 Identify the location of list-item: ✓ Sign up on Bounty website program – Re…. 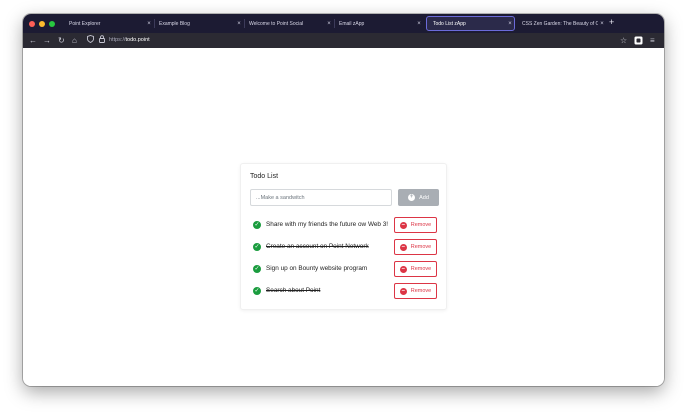
(346, 269).